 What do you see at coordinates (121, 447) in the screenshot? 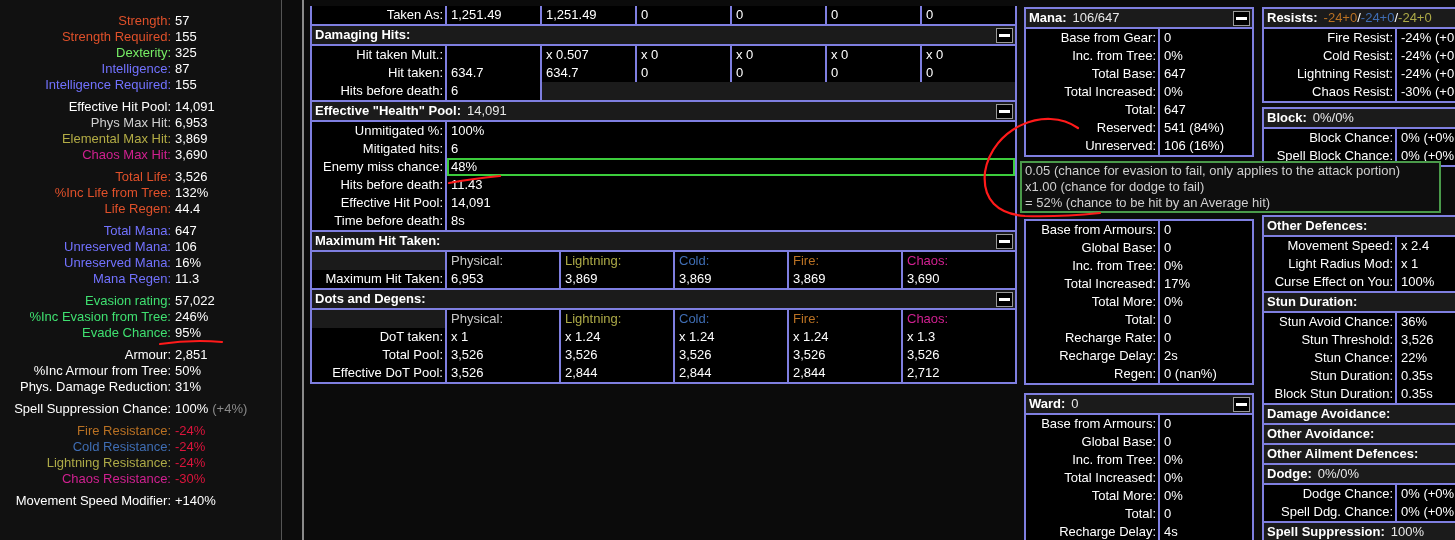
I see `stat-label: Cold Resistance:` at bounding box center [121, 447].